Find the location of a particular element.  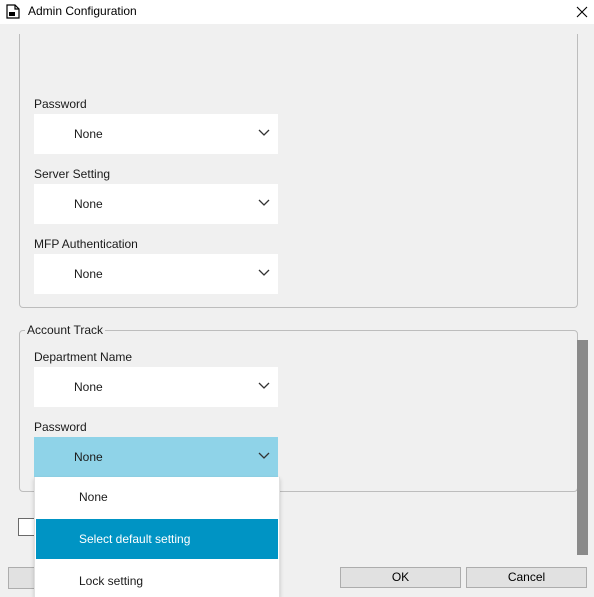

account-track-legend: Account Track is located at coordinates (65, 330).